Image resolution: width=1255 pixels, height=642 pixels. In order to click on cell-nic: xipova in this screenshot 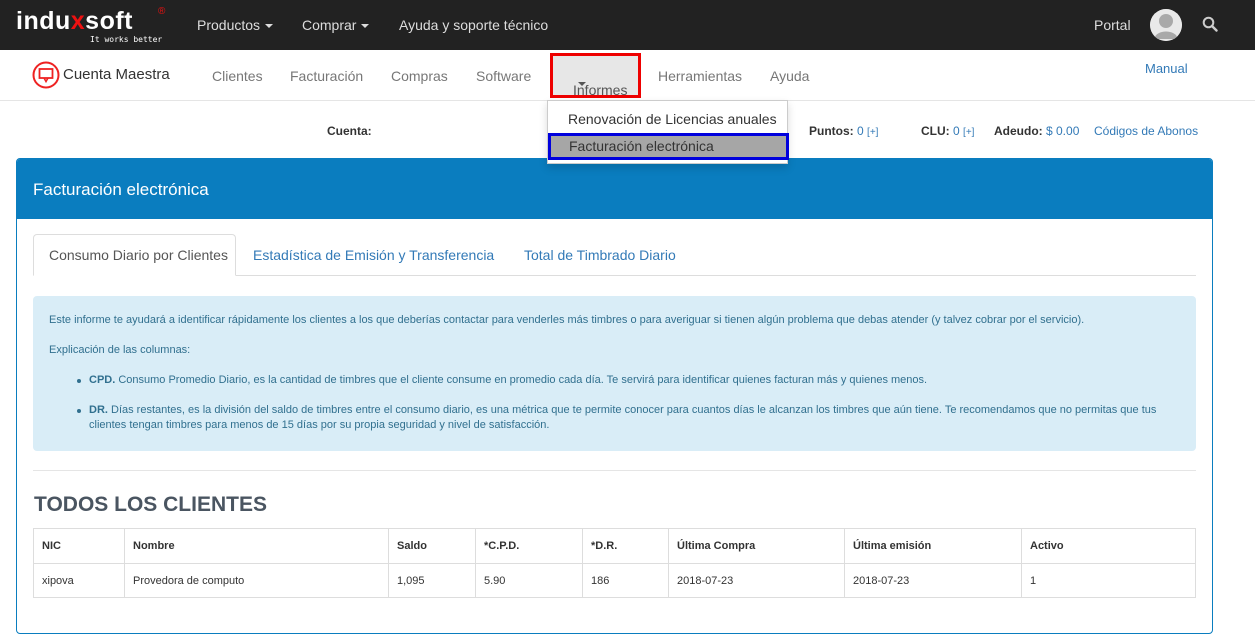, I will do `click(79, 580)`.